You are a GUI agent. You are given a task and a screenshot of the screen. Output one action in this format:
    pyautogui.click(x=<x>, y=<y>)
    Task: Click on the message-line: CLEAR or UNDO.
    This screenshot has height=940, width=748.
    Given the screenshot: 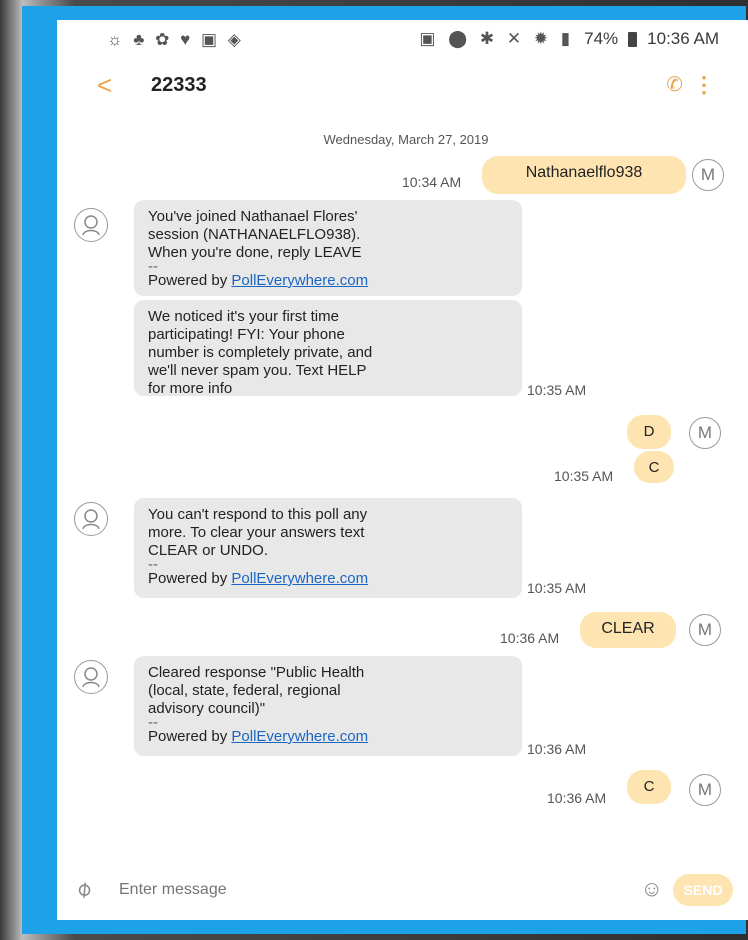 What is the action you would take?
    pyautogui.click(x=208, y=550)
    